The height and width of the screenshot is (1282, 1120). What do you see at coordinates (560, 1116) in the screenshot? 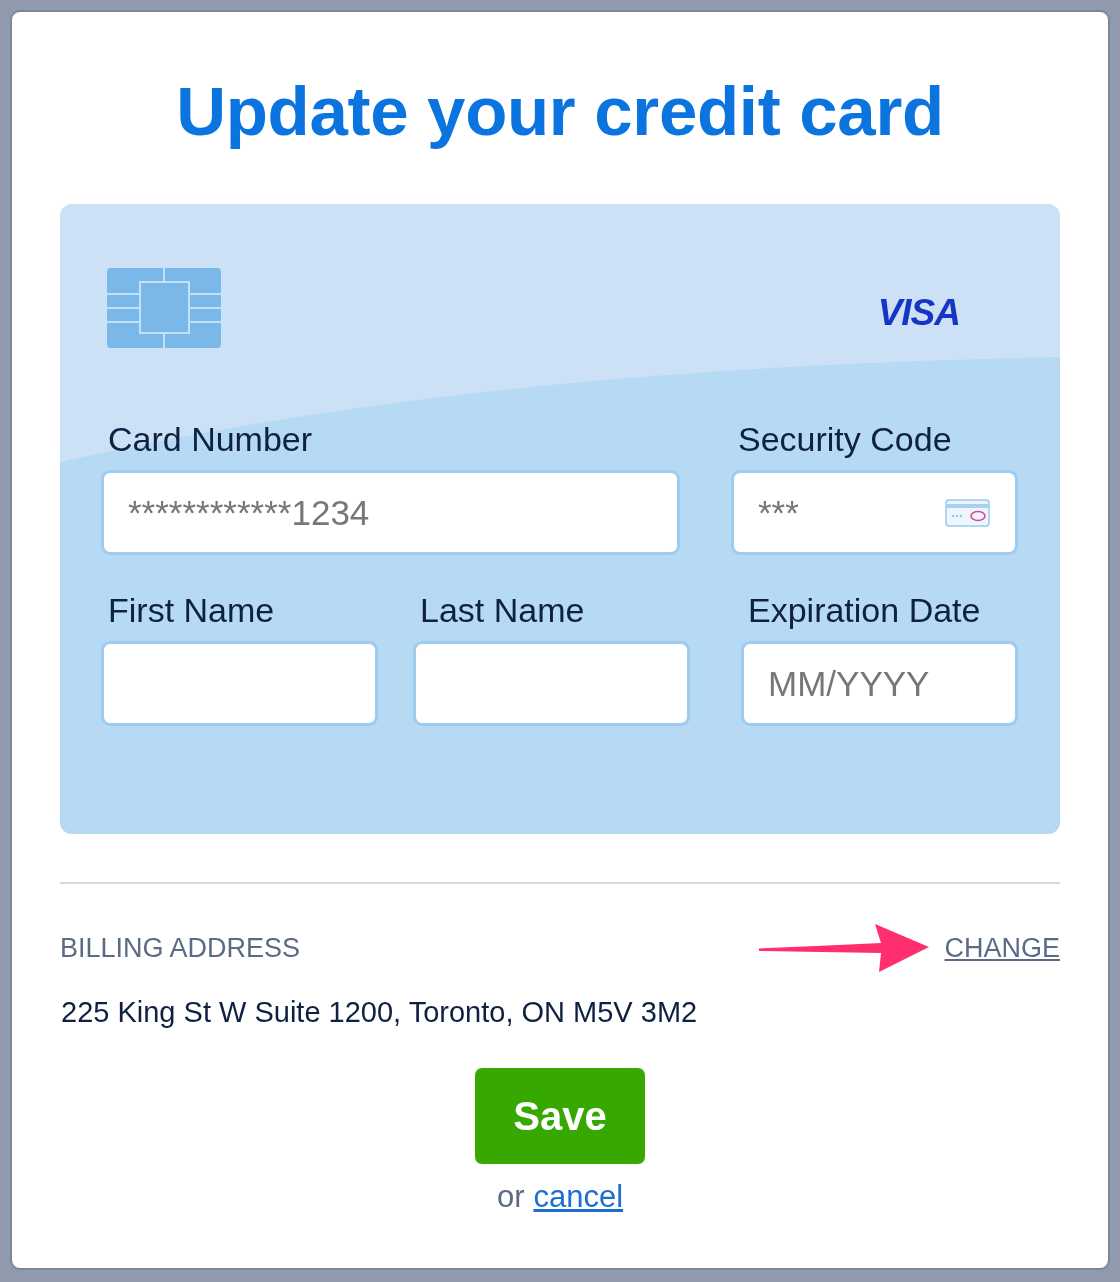
I see `save-button: Save` at bounding box center [560, 1116].